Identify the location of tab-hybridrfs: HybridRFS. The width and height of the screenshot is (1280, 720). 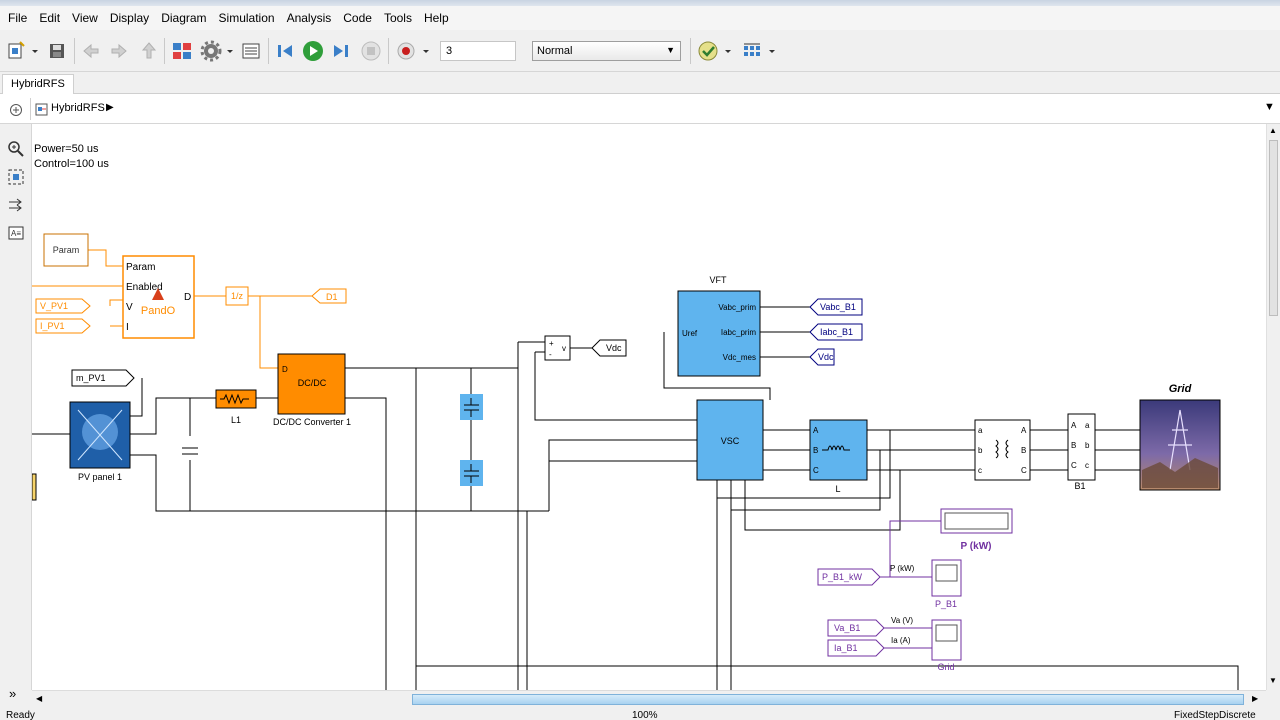
(38, 84).